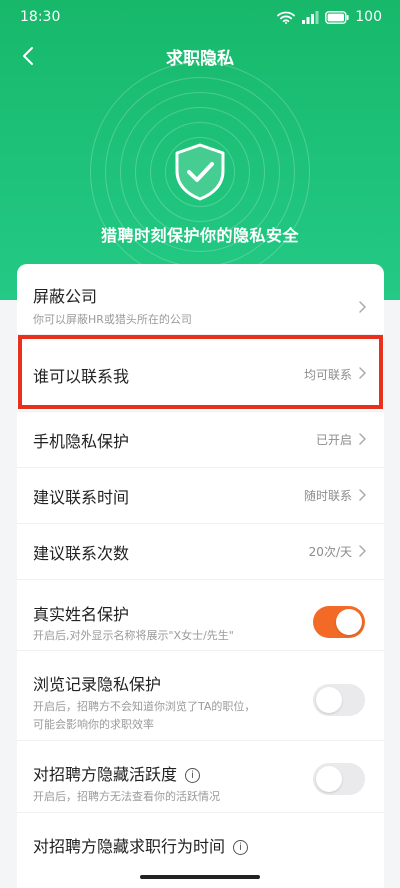 The width and height of the screenshot is (400, 888). I want to click on row-title: 谁可以联系我, so click(81, 376).